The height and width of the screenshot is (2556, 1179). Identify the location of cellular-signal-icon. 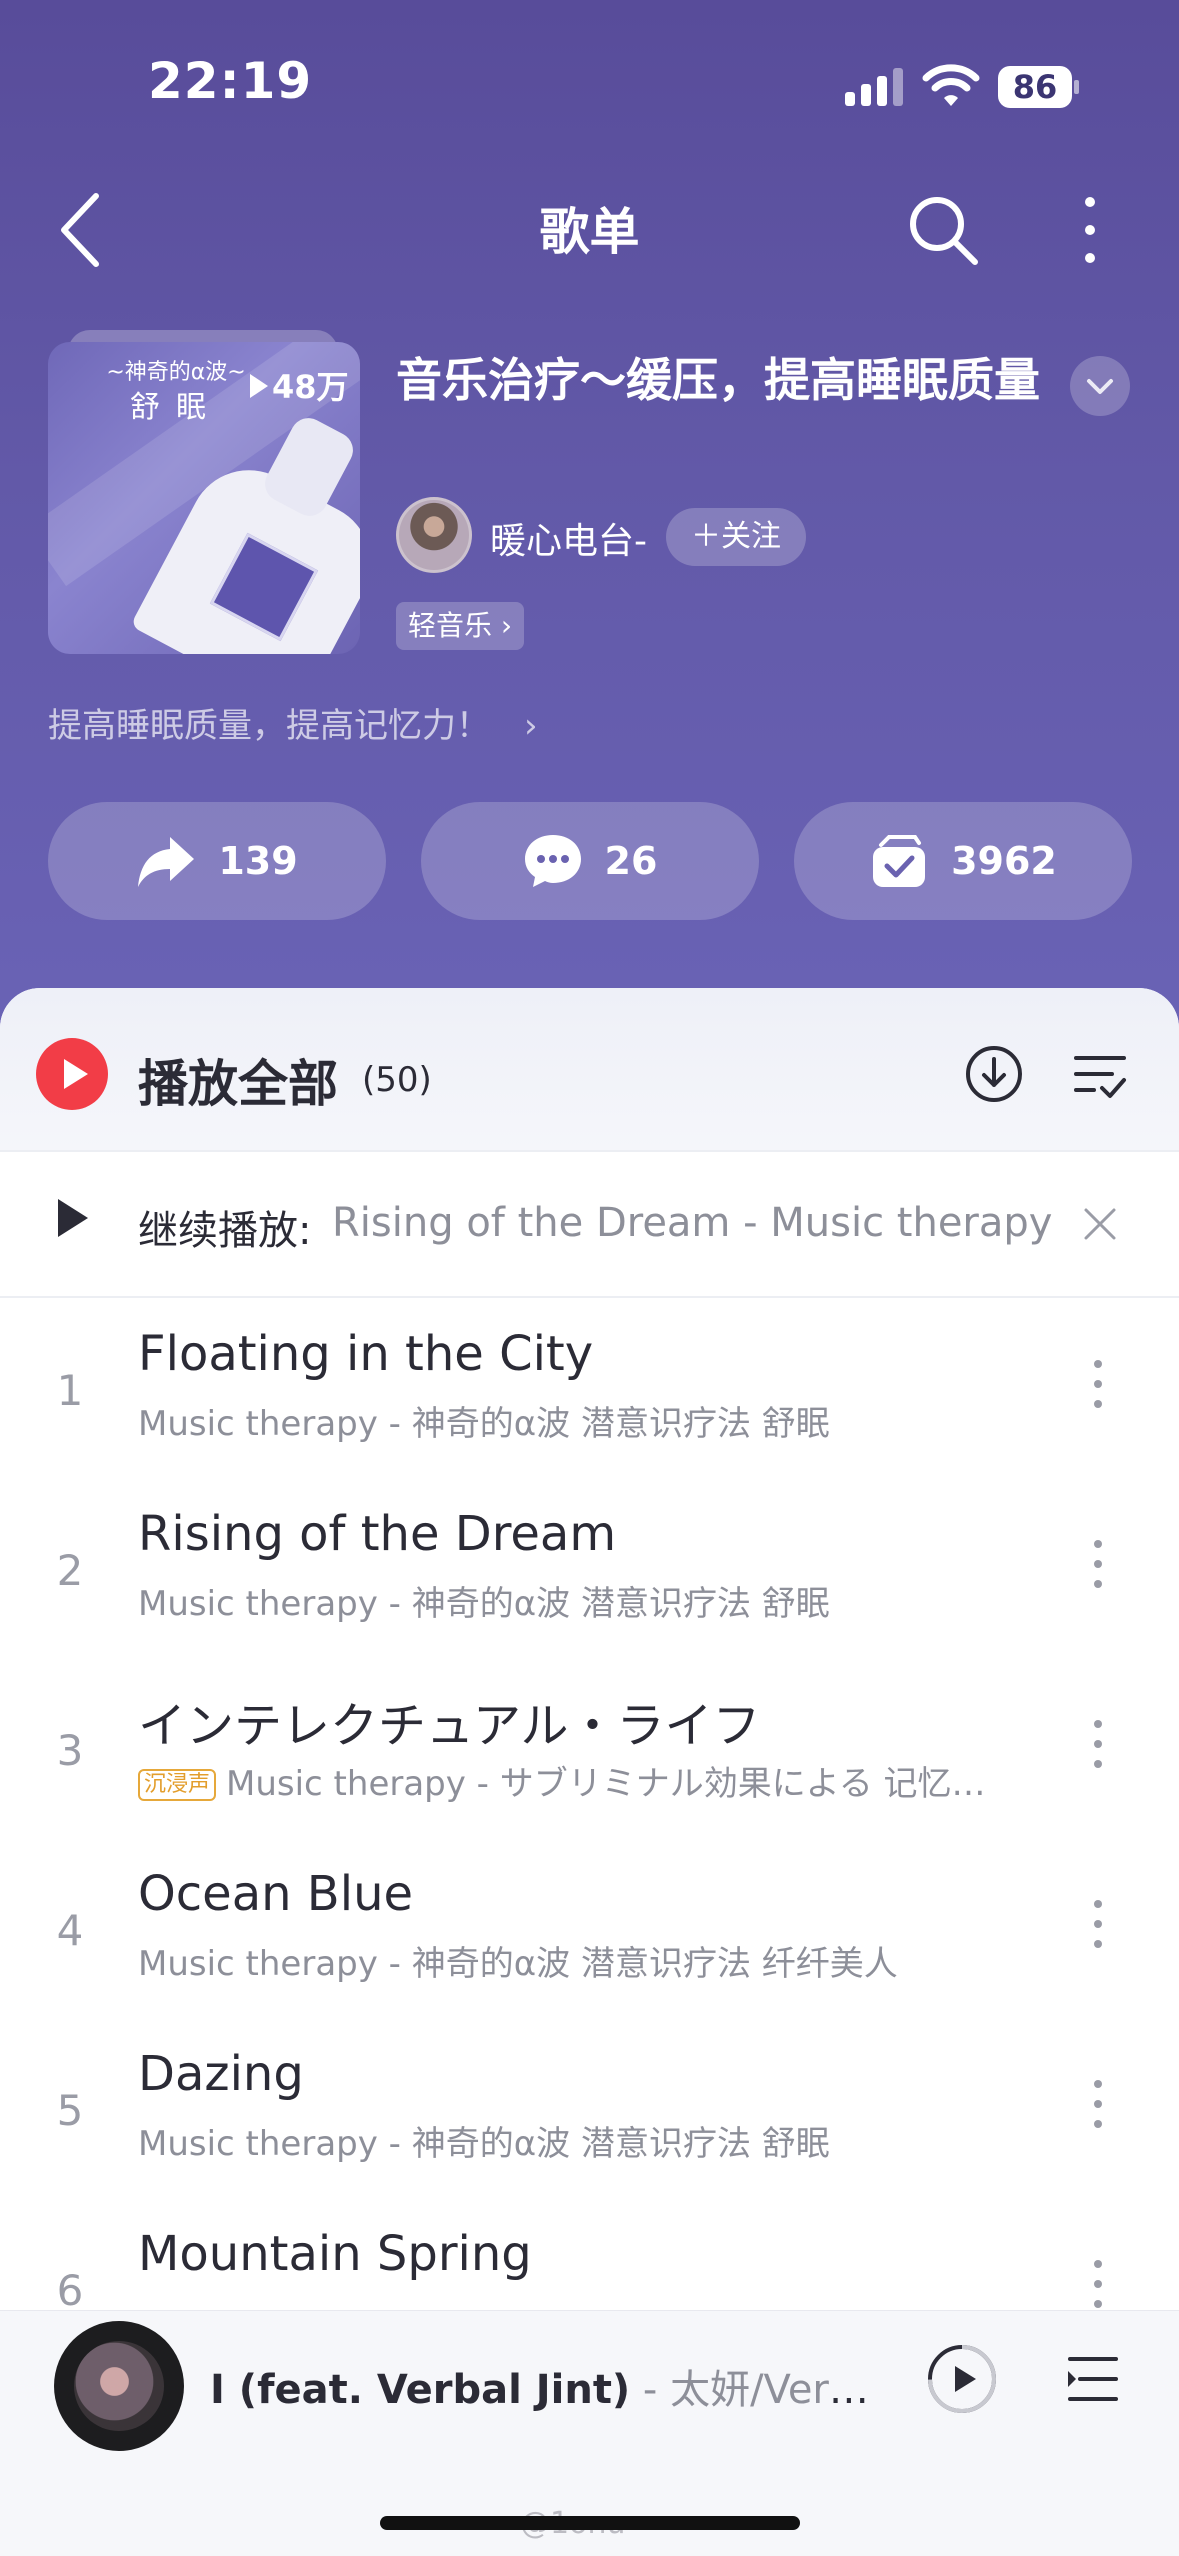
(874, 87).